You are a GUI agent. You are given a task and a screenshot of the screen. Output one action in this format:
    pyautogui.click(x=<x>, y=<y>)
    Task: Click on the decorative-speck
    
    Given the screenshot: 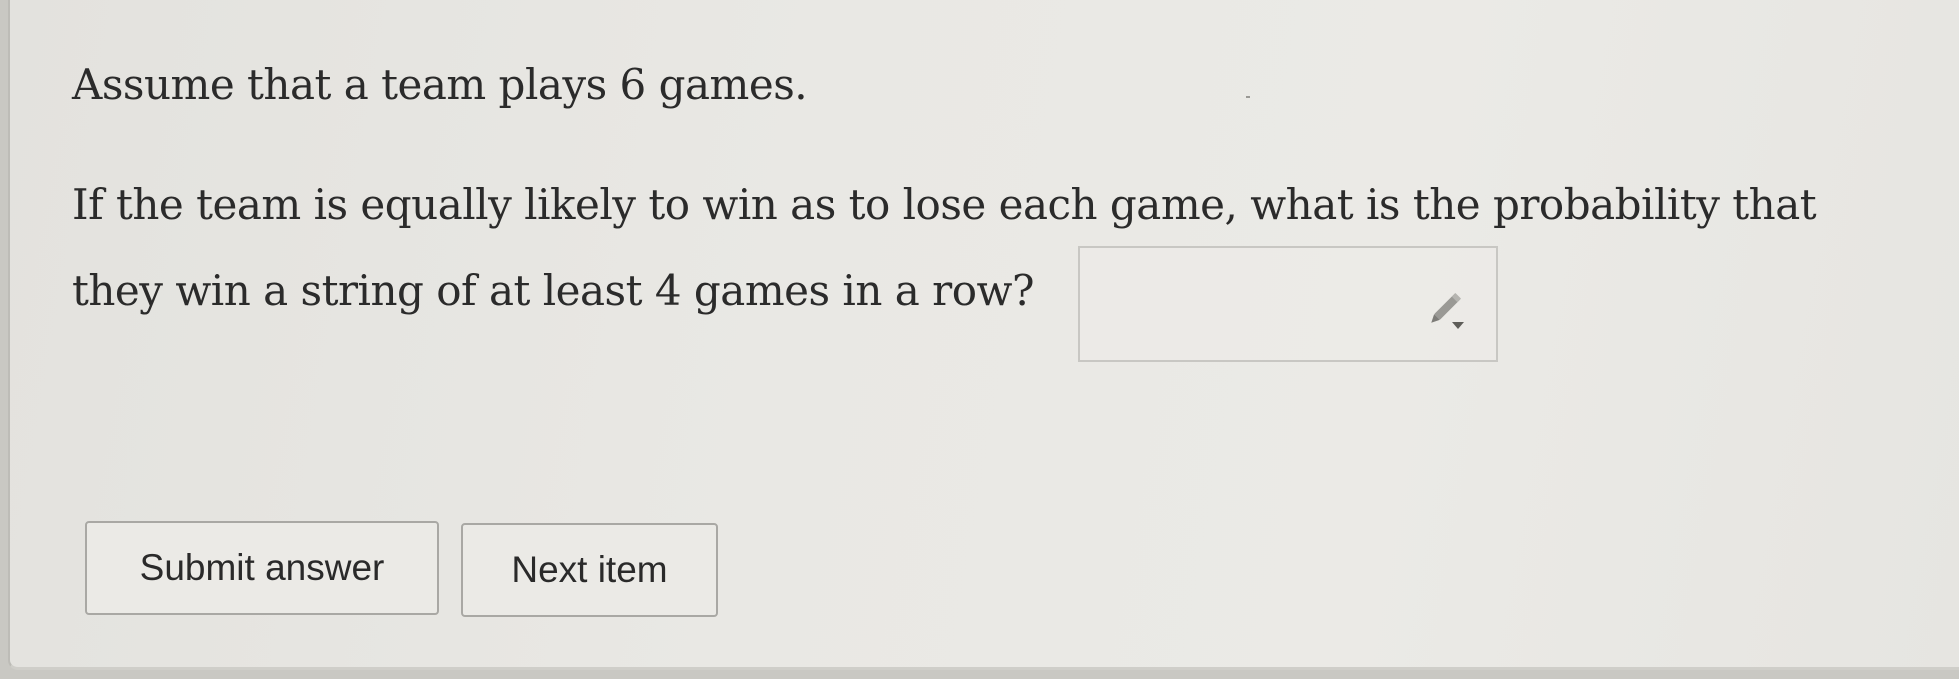 What is the action you would take?
    pyautogui.click(x=1248, y=97)
    